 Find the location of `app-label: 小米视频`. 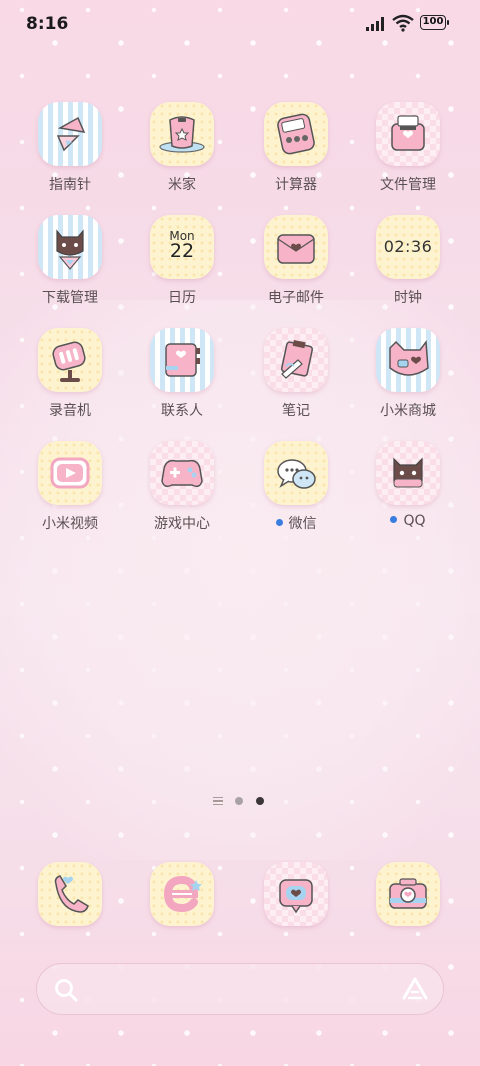

app-label: 小米视频 is located at coordinates (70, 524).